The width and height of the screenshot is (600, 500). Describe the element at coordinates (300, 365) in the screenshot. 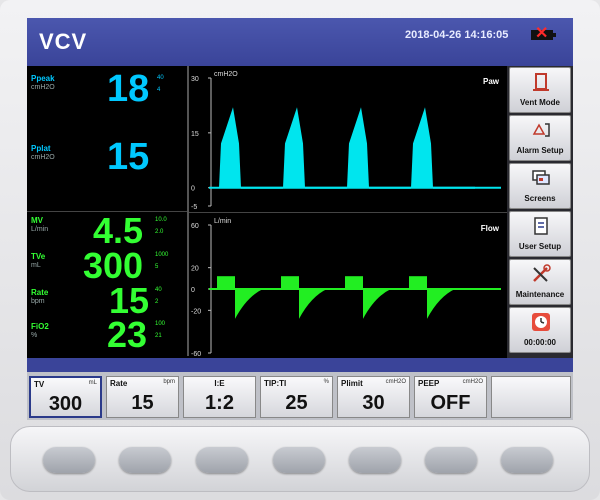

I see `status-band` at that location.